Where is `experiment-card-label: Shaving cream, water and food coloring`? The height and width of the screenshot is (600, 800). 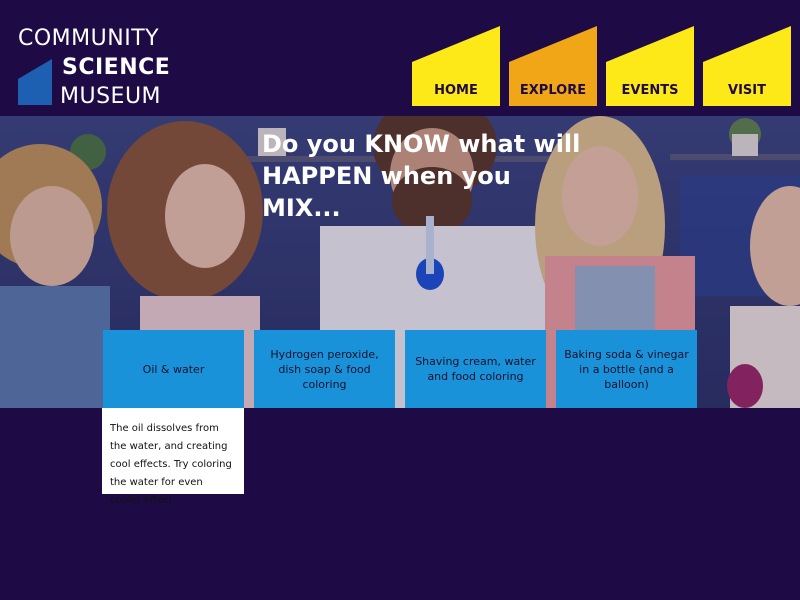
experiment-card-label: Shaving cream, water and food coloring is located at coordinates (475, 369).